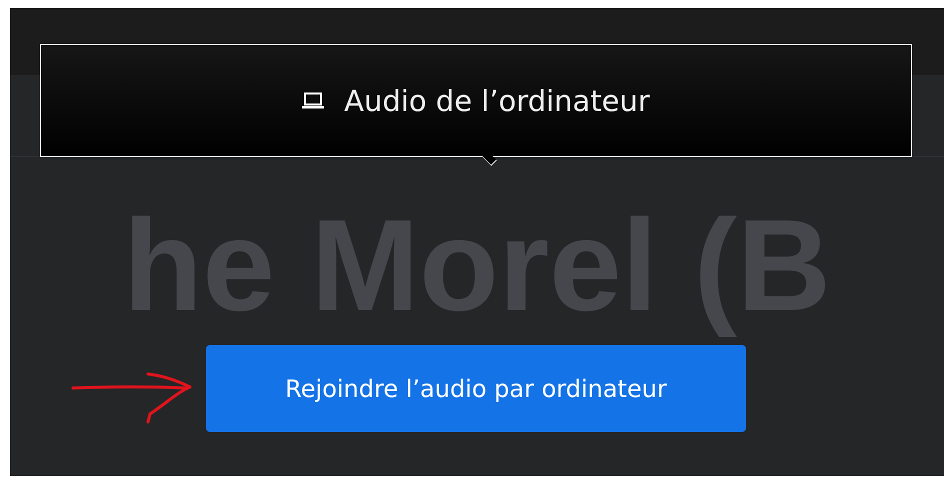 The height and width of the screenshot is (479, 944). Describe the element at coordinates (497, 101) in the screenshot. I see `tooltip-text: Audio de l’ordinateur` at that location.